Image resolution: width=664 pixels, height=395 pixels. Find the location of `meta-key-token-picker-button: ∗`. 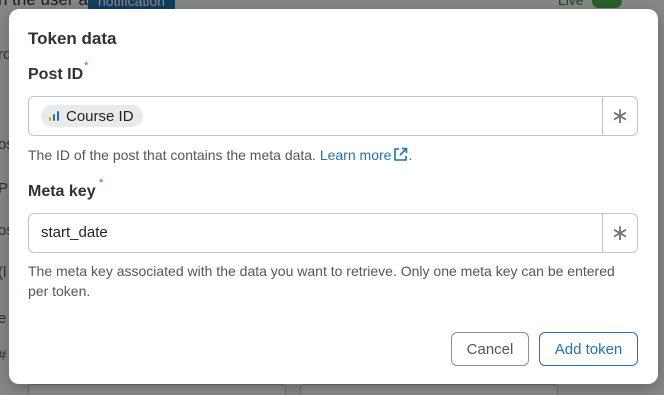

meta-key-token-picker-button: ∗ is located at coordinates (619, 233).